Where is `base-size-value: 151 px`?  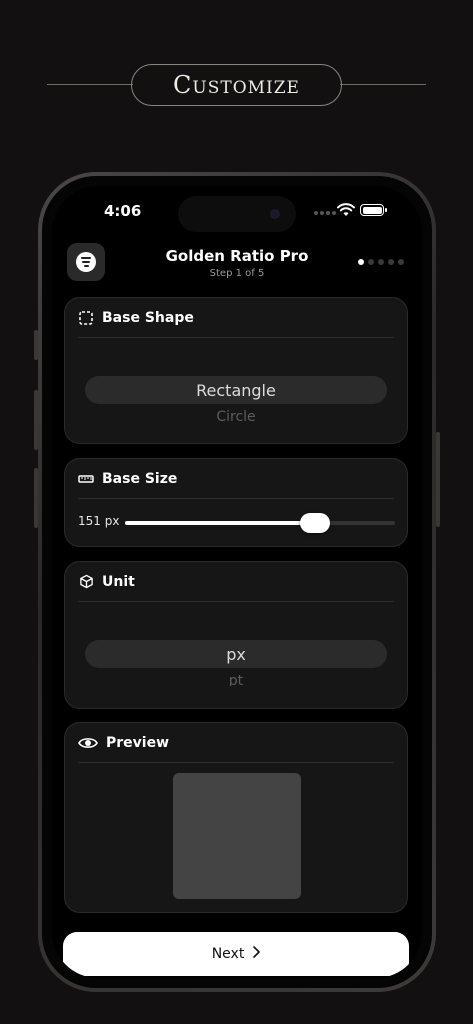
base-size-value: 151 px is located at coordinates (99, 521).